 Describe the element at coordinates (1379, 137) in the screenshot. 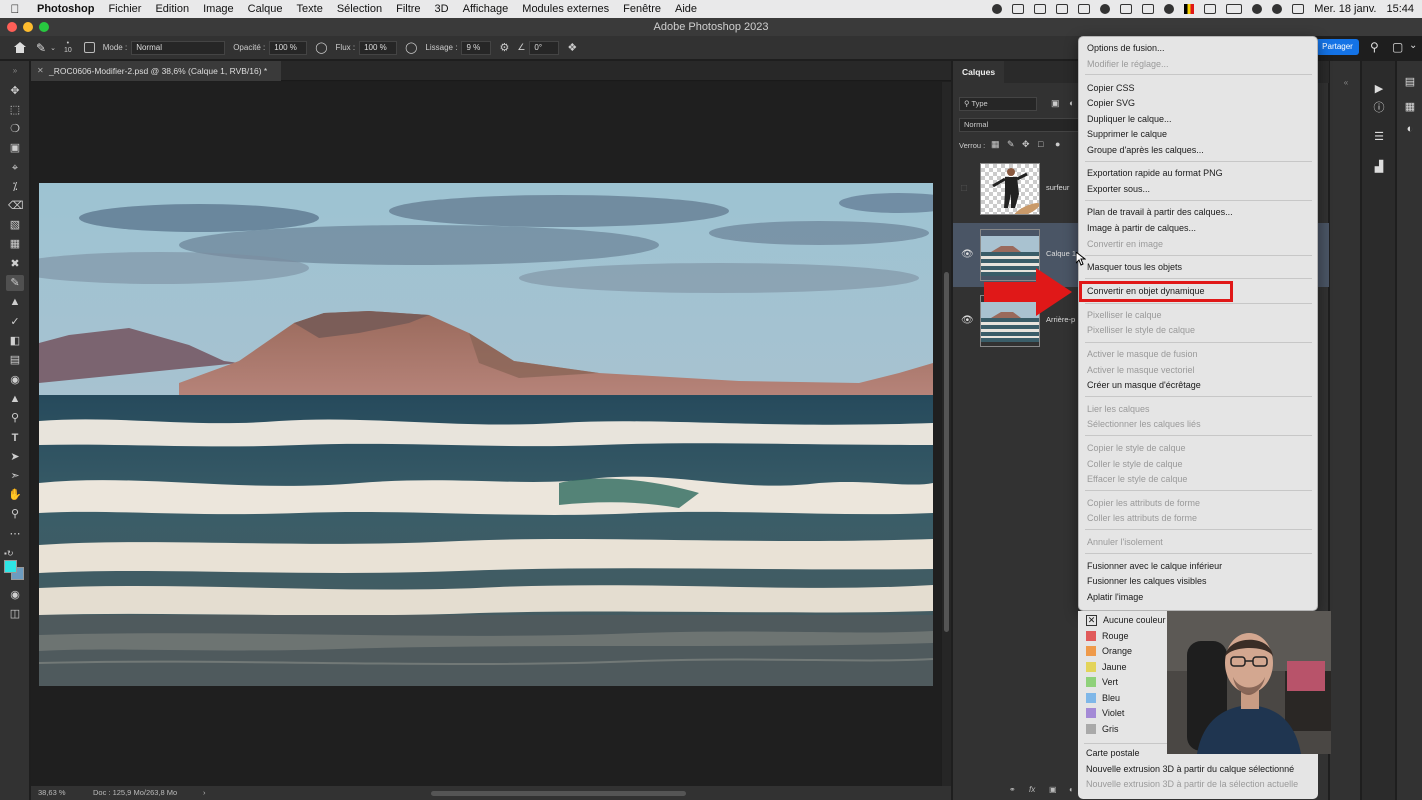

I see `properties-icon: ☰` at that location.